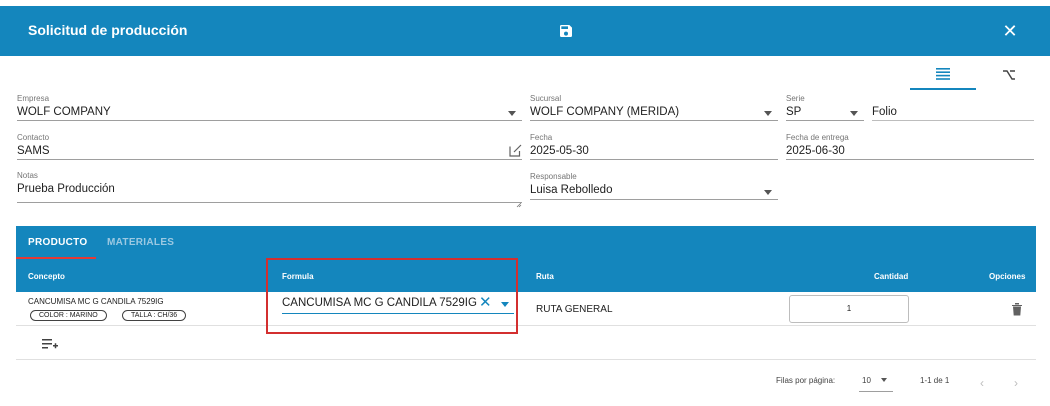  What do you see at coordinates (1009, 75) in the screenshot?
I see `tree-view-icon` at bounding box center [1009, 75].